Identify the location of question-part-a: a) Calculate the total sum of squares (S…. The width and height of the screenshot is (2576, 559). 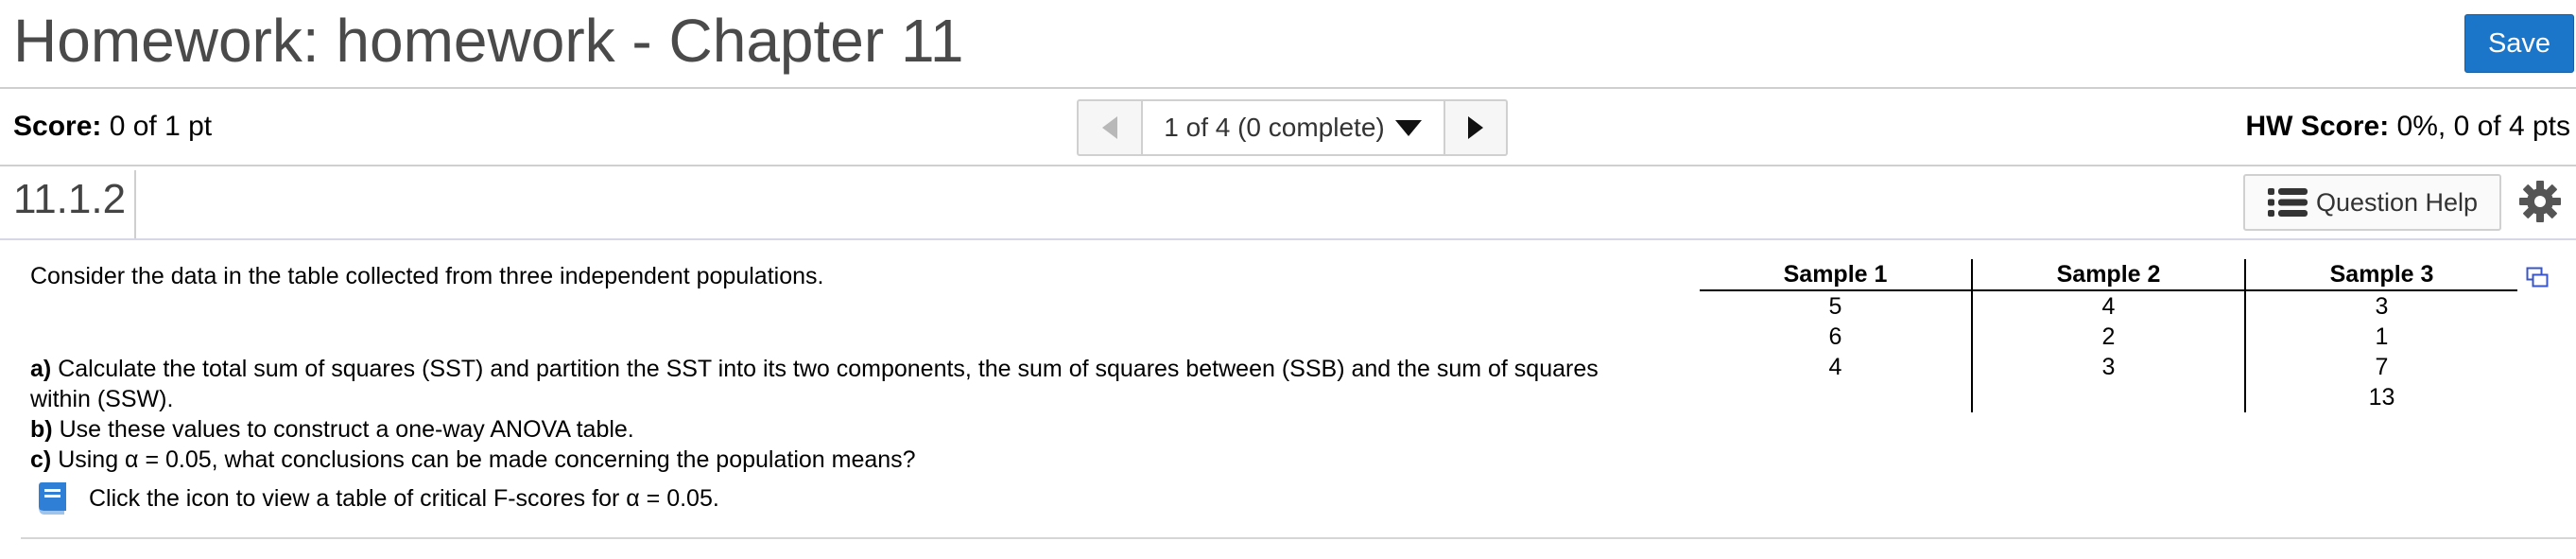
(834, 384).